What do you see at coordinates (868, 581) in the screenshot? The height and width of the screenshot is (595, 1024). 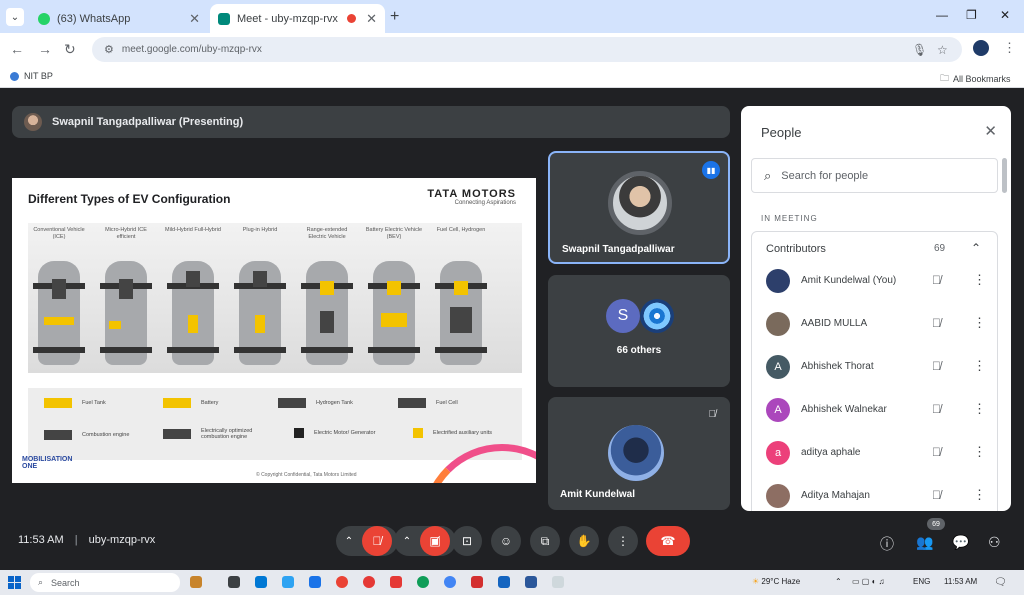 I see `tray-icons: ▭ ▢ ◐ ♫` at bounding box center [868, 581].